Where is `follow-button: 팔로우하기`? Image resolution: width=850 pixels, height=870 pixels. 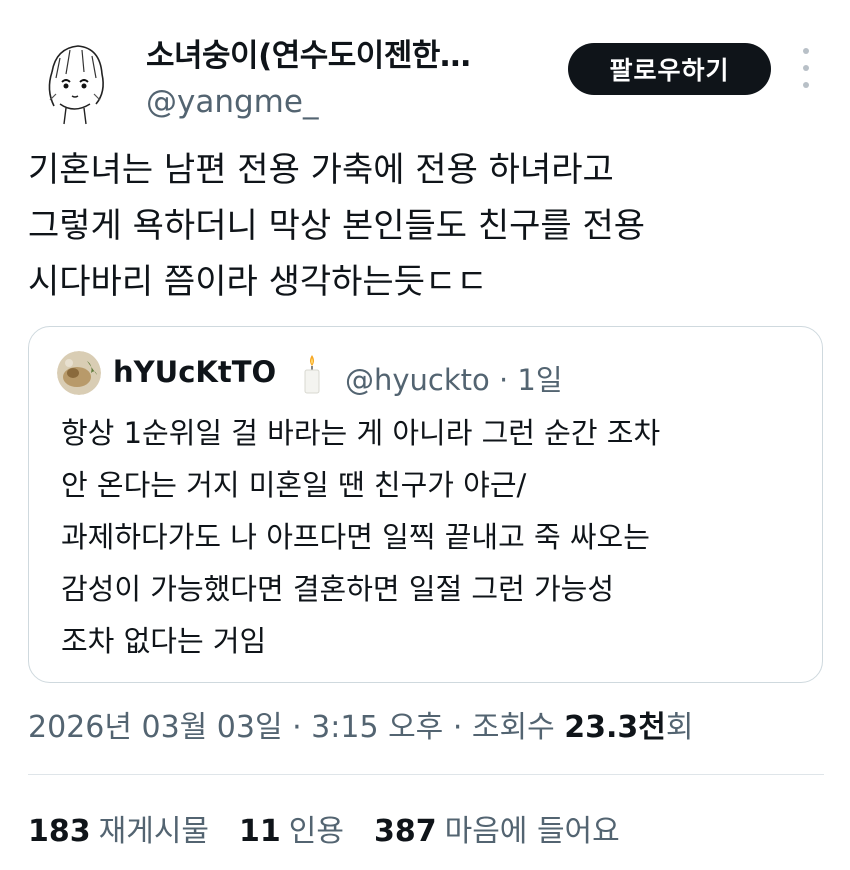 follow-button: 팔로우하기 is located at coordinates (669, 69).